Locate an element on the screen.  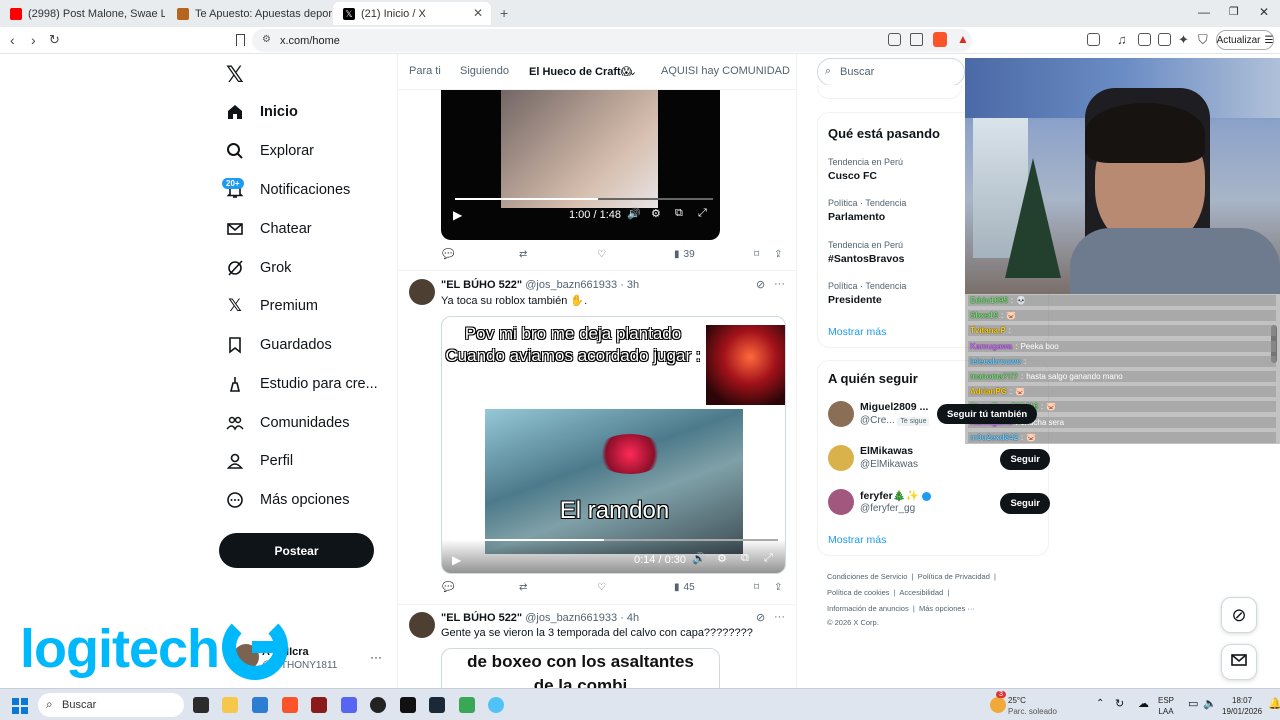
nav-item-inicio: Inicio is located at coordinates (262, 112).